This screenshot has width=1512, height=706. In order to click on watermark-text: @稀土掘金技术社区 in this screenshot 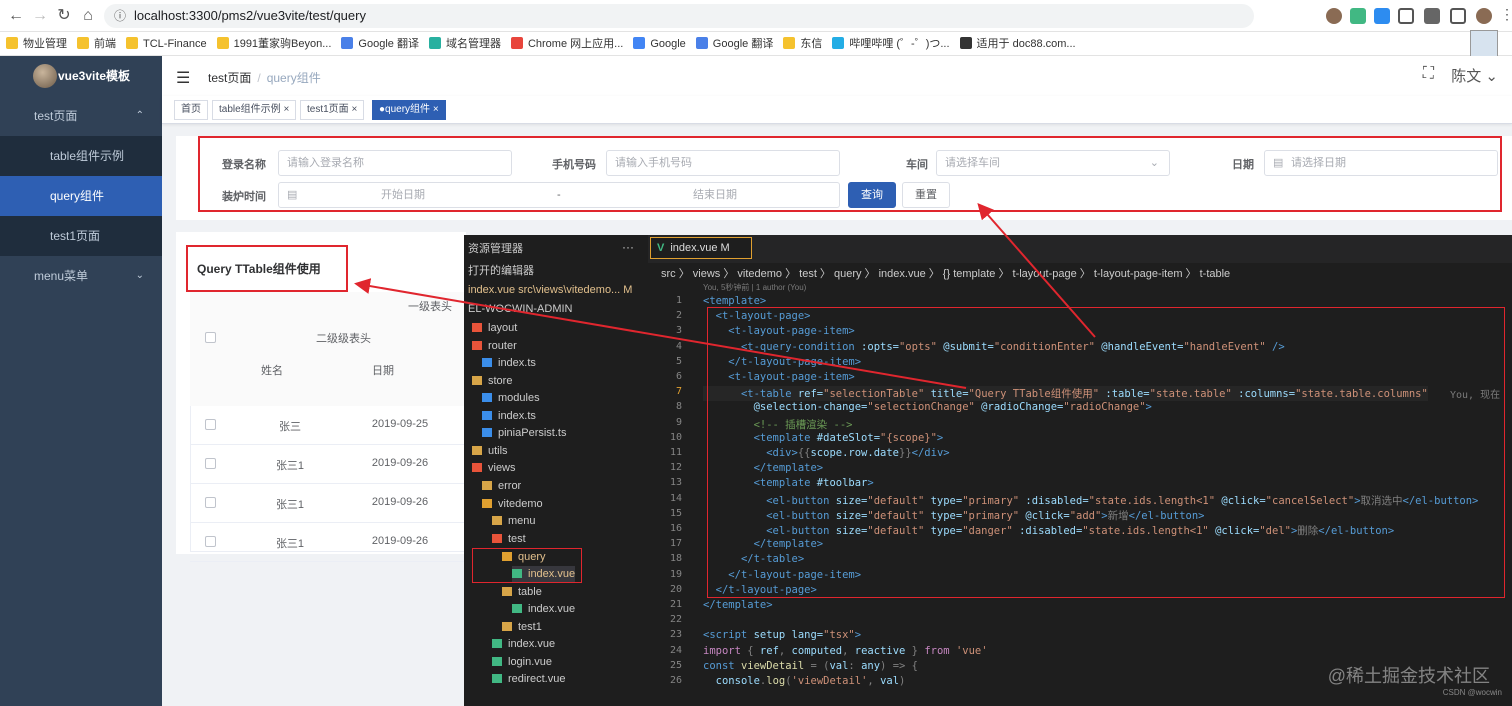, I will do `click(1408, 676)`.